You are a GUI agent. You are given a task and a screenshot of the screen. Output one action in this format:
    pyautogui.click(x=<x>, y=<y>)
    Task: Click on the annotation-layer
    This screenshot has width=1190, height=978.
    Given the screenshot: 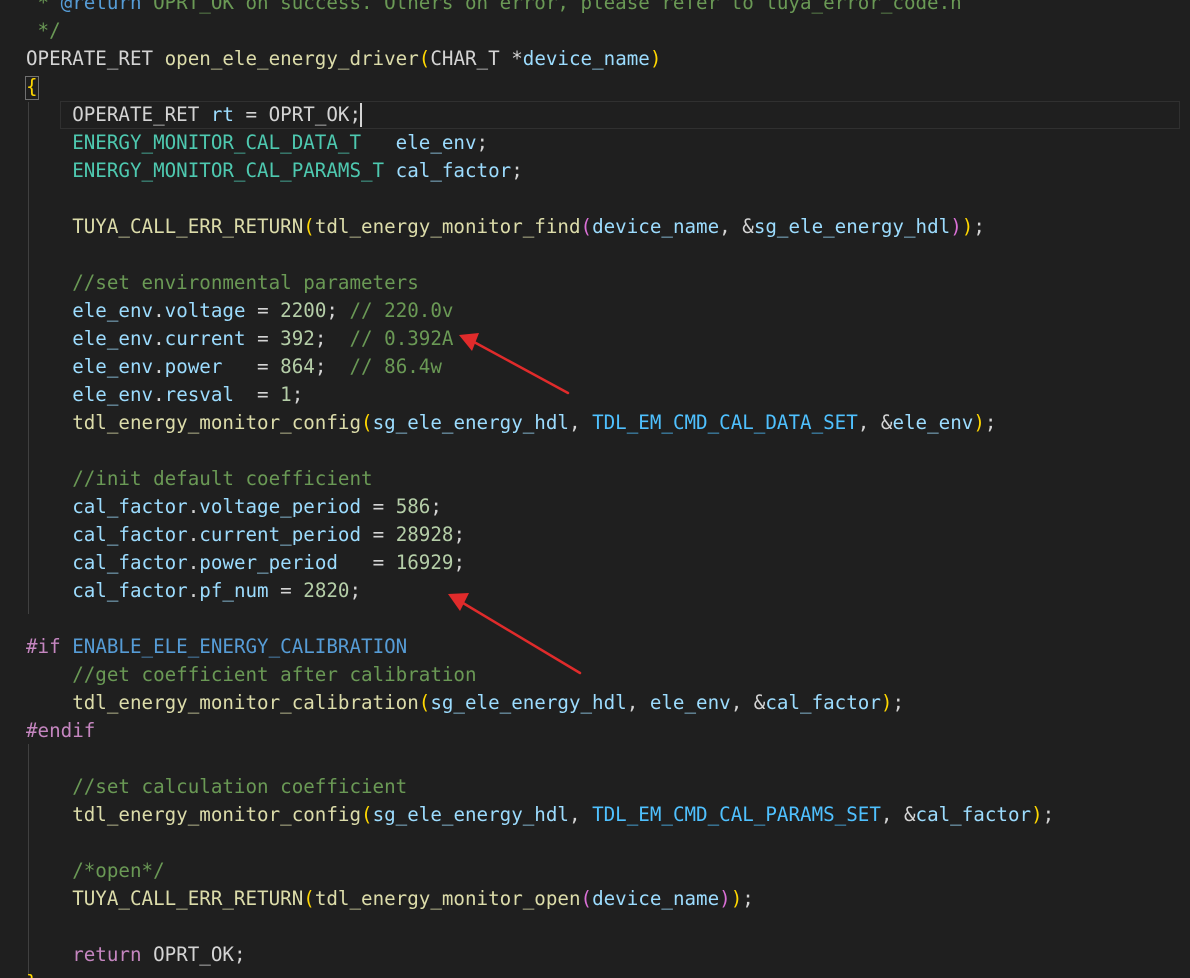 What is the action you would take?
    pyautogui.click(x=515, y=504)
    